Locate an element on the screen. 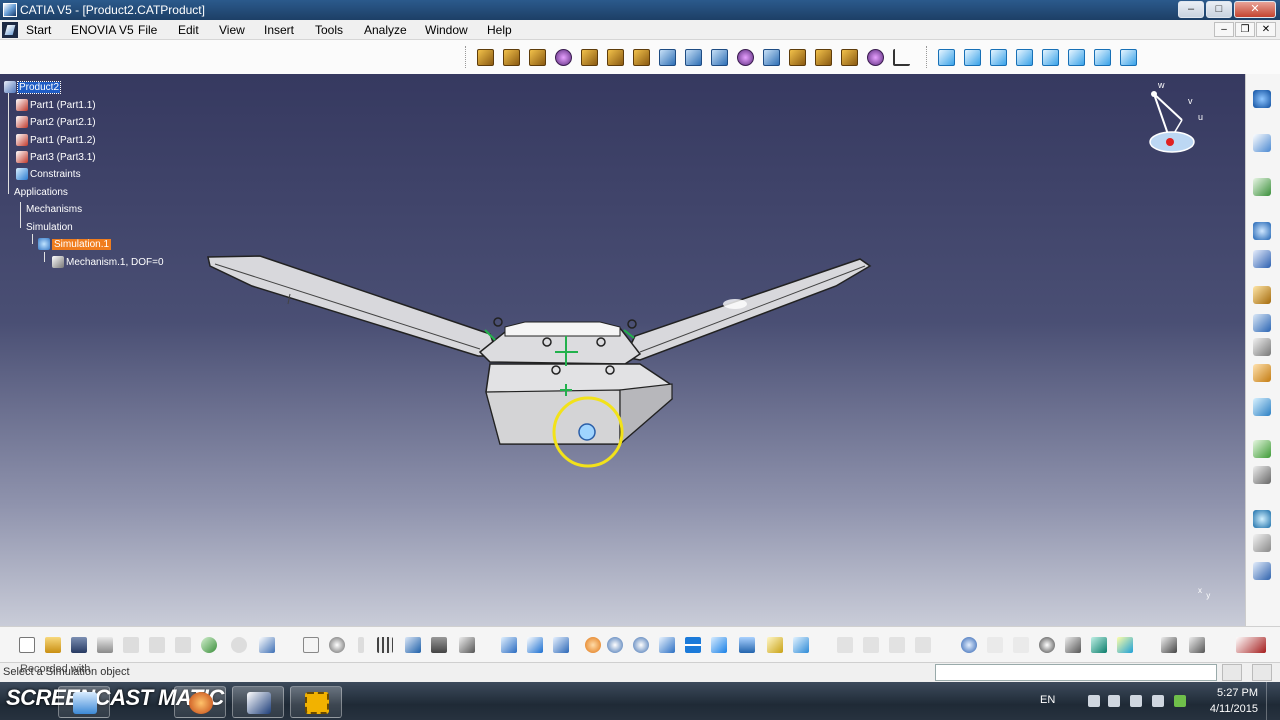 This screenshot has height=720, width=1280. open-icon is located at coordinates (53, 645).